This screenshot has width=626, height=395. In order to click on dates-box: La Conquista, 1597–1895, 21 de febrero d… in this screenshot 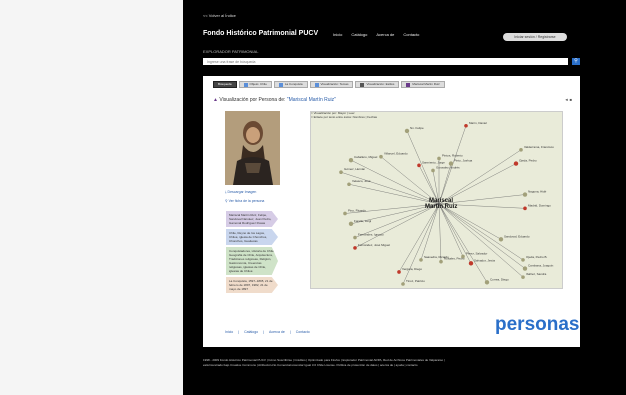, I will do `click(252, 285)`.